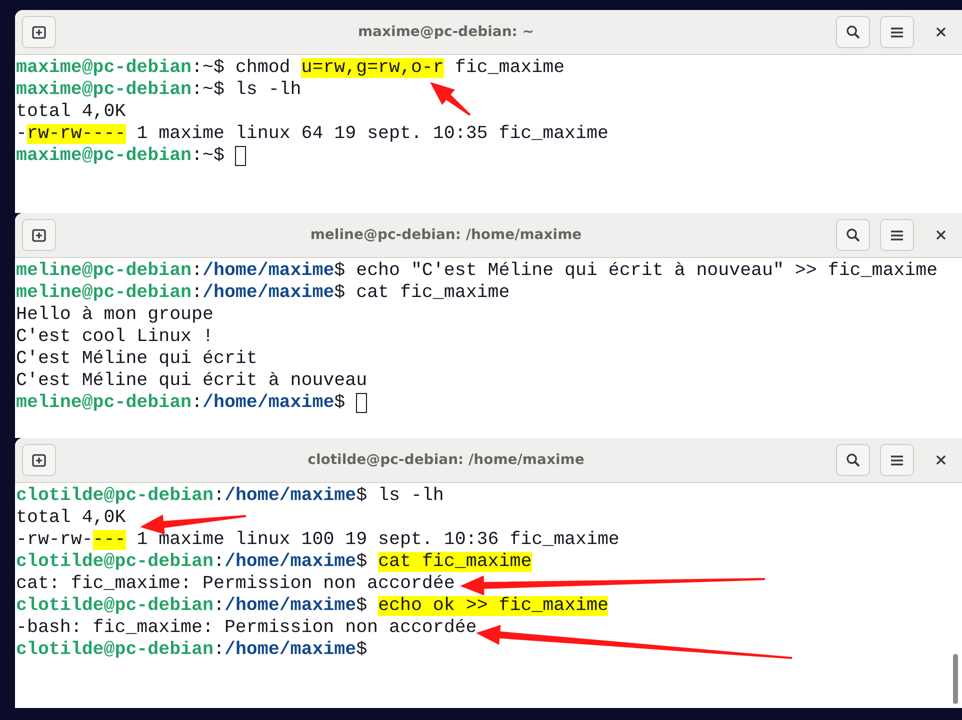 Image resolution: width=962 pixels, height=720 pixels. What do you see at coordinates (446, 235) in the screenshot?
I see `window-title: meline@pc-debian: /home/maxime` at bounding box center [446, 235].